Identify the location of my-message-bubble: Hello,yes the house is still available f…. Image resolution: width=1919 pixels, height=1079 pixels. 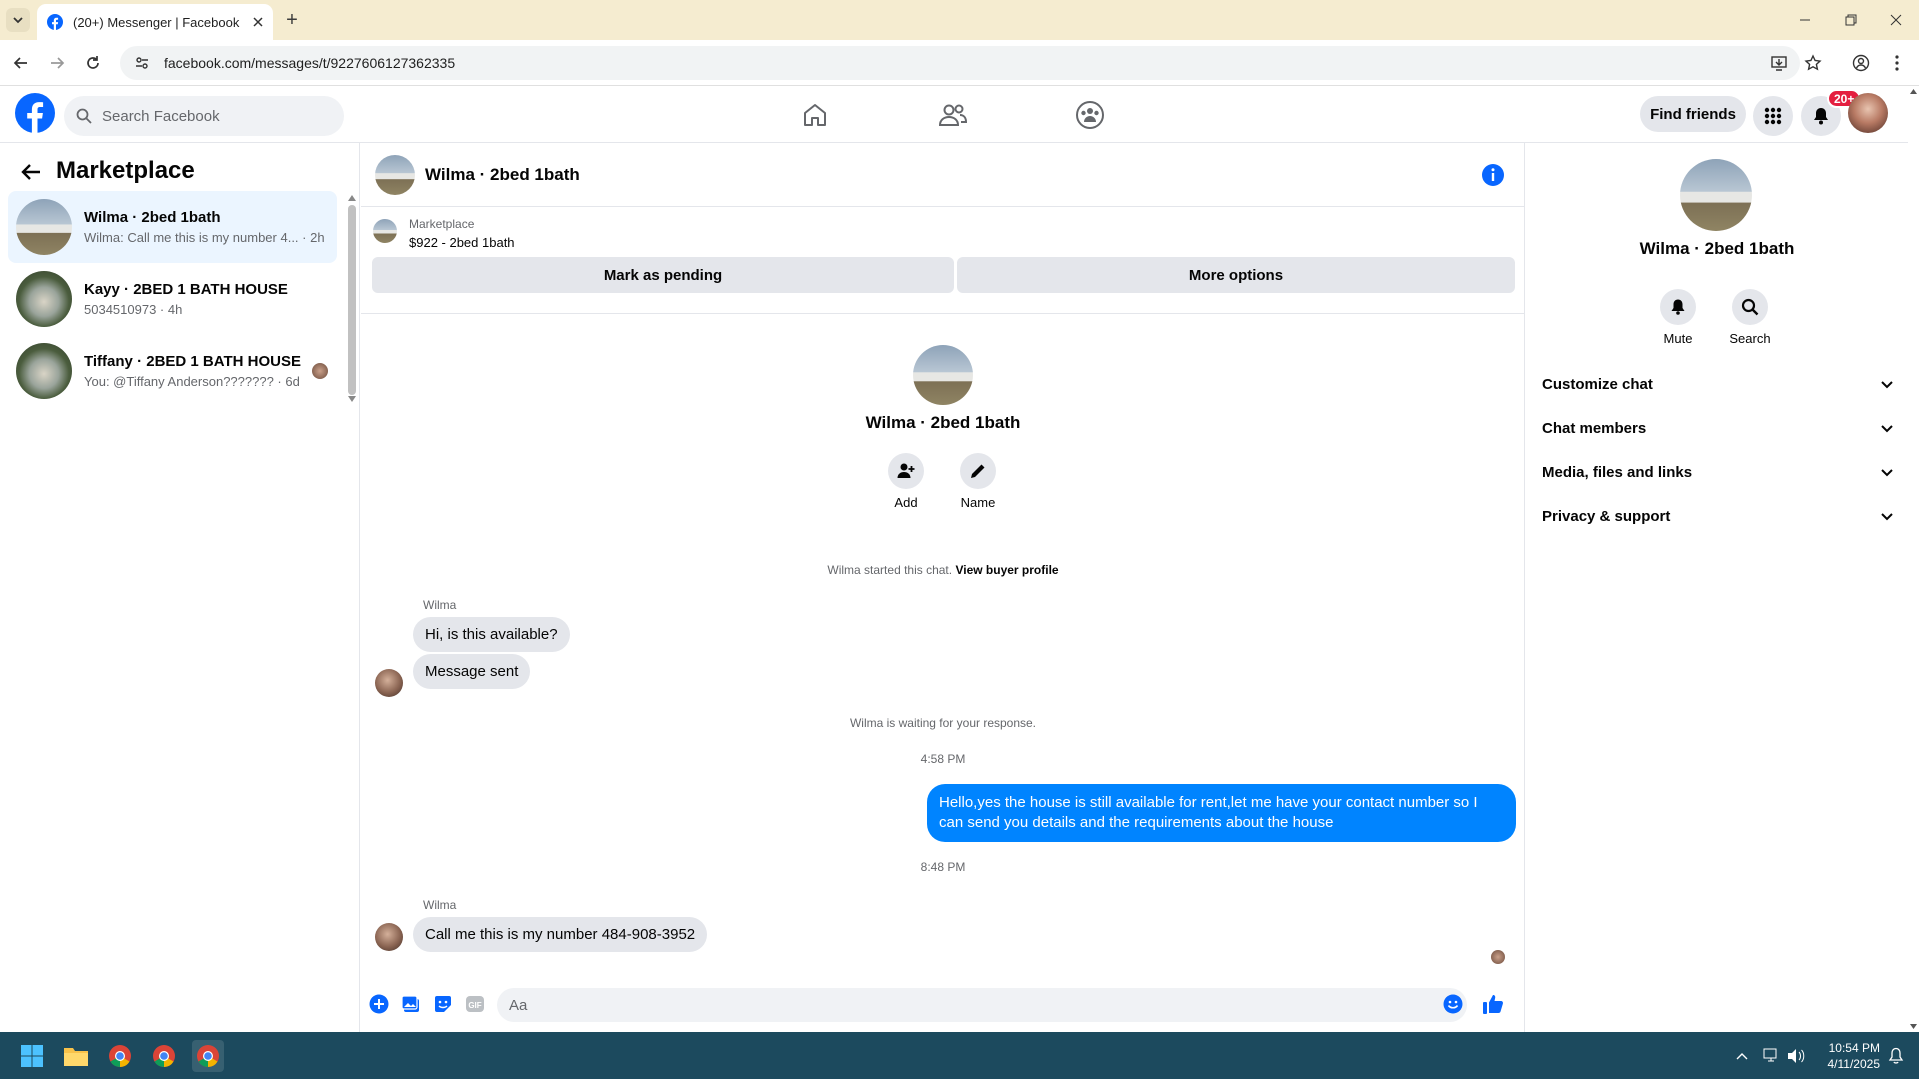
(1221, 813).